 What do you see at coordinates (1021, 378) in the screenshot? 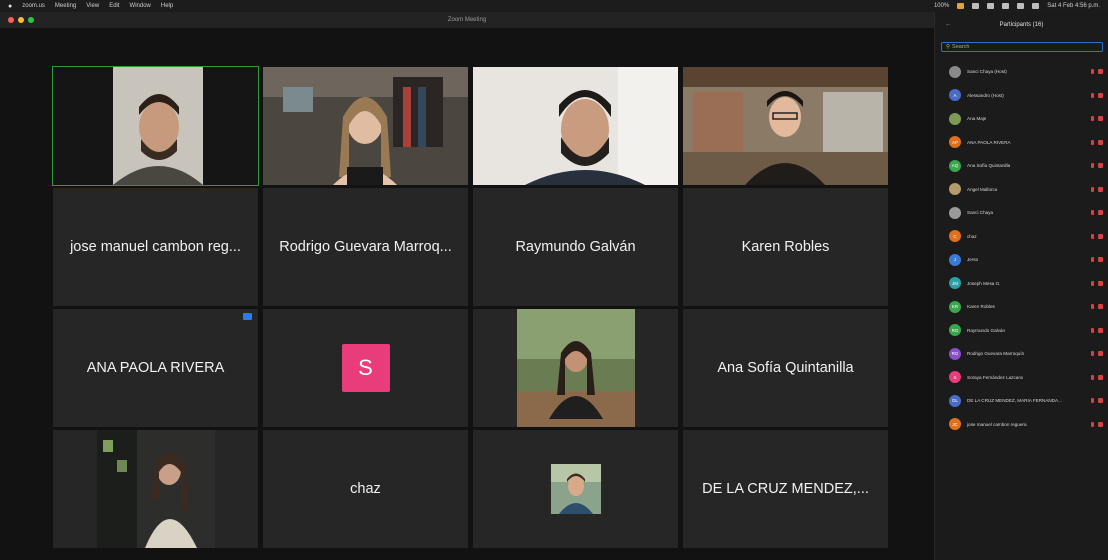
I see `participant-row: S Soraya Fernández Lazcano` at bounding box center [1021, 378].